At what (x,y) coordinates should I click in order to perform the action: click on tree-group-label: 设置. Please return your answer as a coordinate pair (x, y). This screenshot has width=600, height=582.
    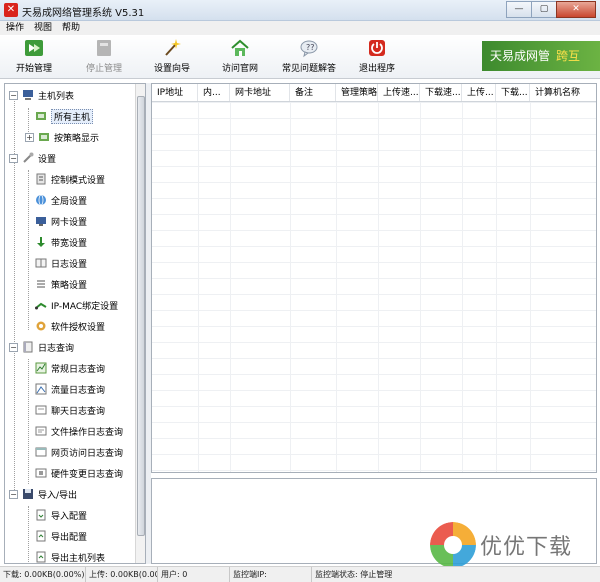
    Looking at the image, I should click on (47, 159).